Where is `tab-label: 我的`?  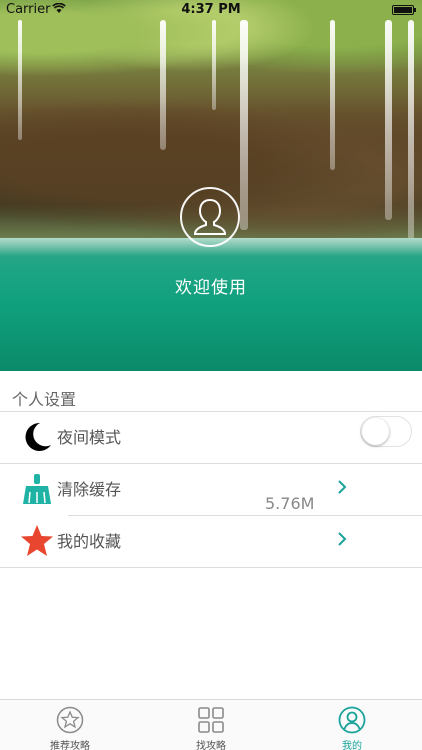
tab-label: 我的 is located at coordinates (352, 745).